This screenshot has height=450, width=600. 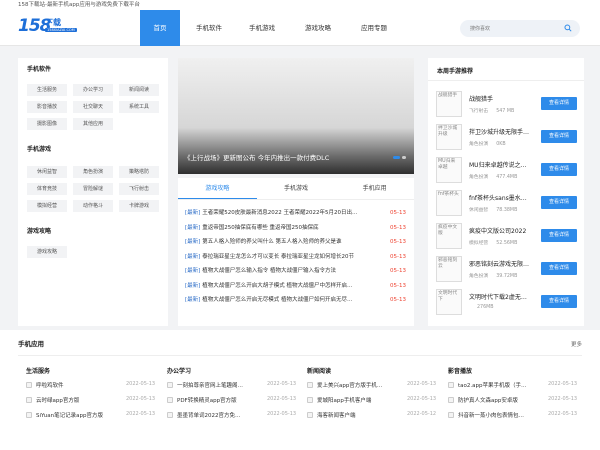 I want to click on tag-news-reading: 新闻阅读, so click(x=139, y=90).